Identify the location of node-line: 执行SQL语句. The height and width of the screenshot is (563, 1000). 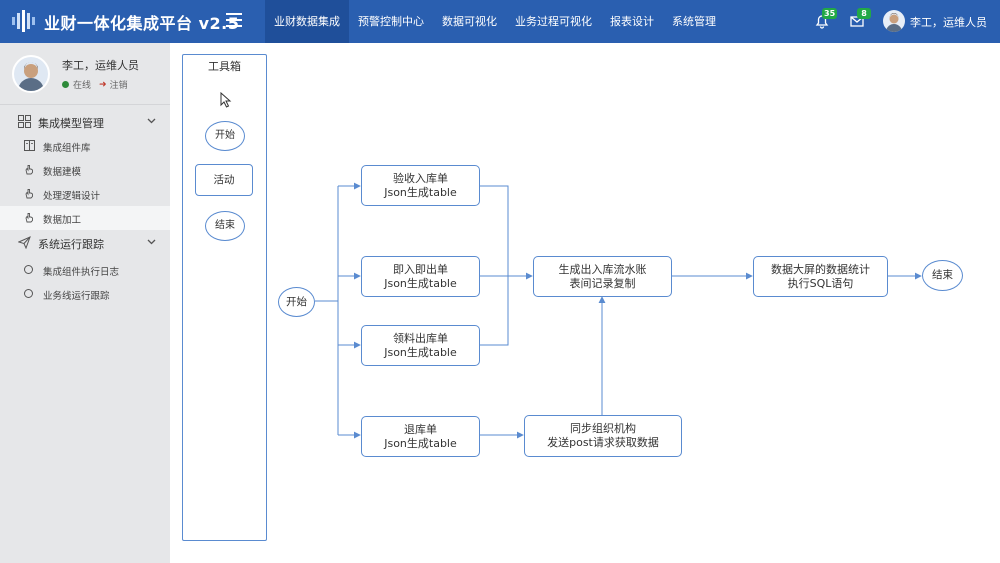
(820, 283).